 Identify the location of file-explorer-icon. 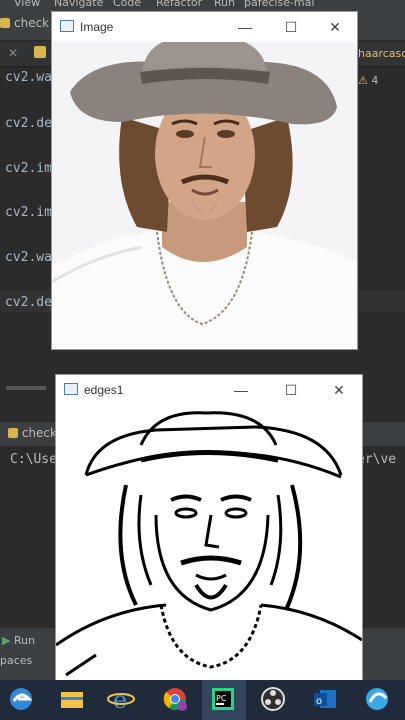
(71, 699).